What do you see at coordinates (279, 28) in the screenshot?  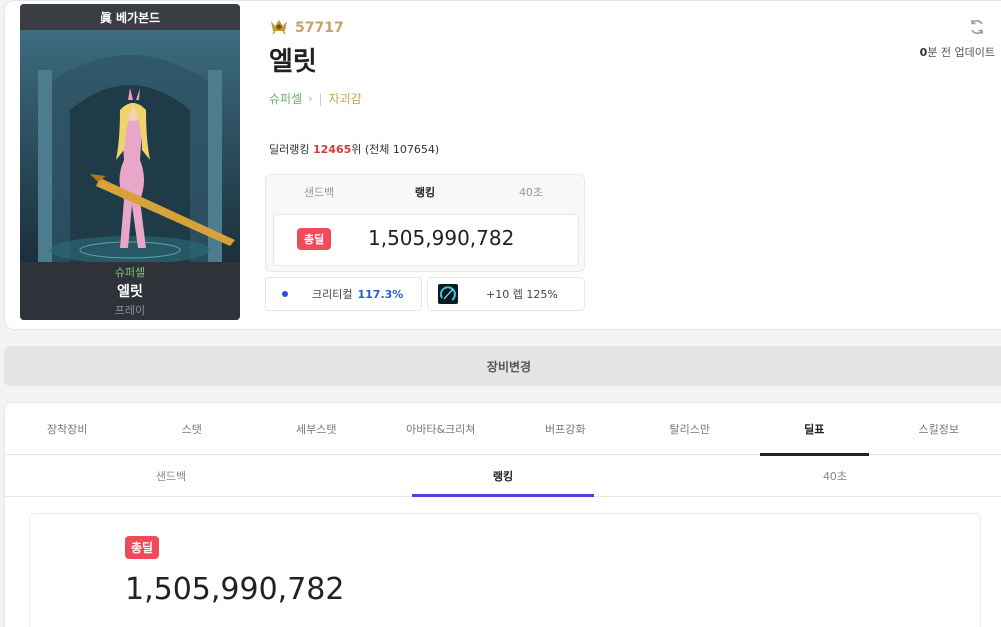 I see `fame-icon` at bounding box center [279, 28].